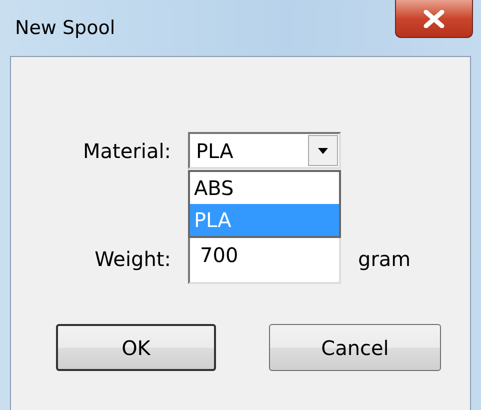 The width and height of the screenshot is (481, 410). What do you see at coordinates (264, 150) in the screenshot?
I see `material-dropdown: PLA` at bounding box center [264, 150].